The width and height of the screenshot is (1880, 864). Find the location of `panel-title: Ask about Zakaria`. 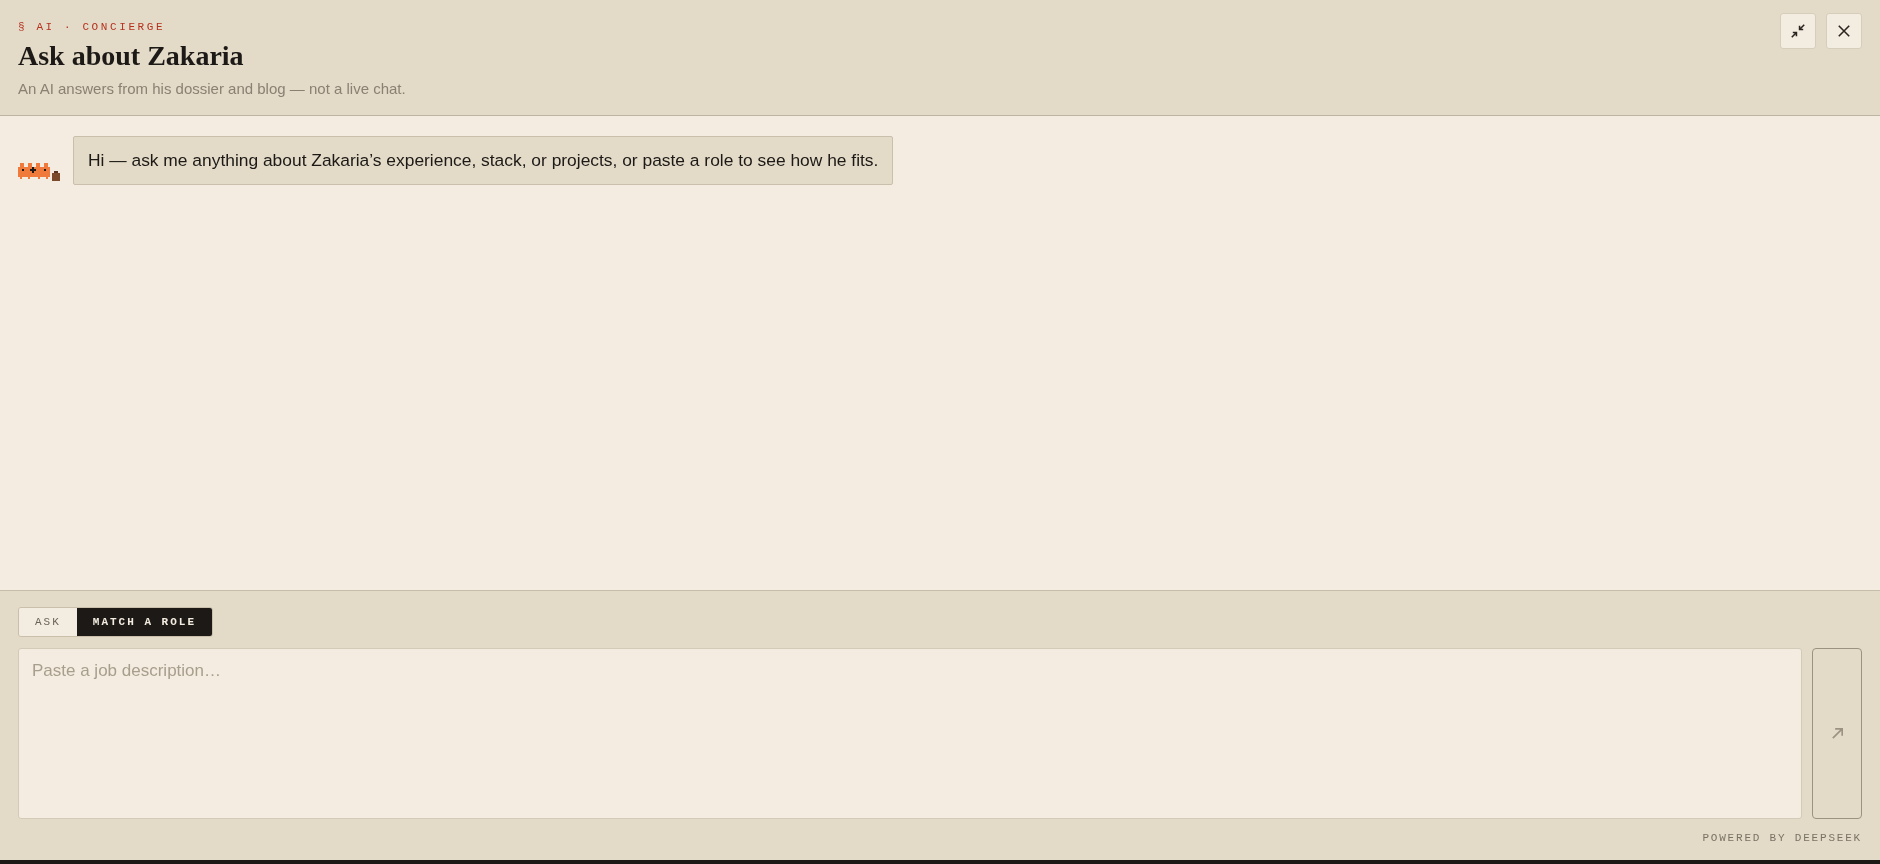

panel-title: Ask about Zakaria is located at coordinates (131, 56).